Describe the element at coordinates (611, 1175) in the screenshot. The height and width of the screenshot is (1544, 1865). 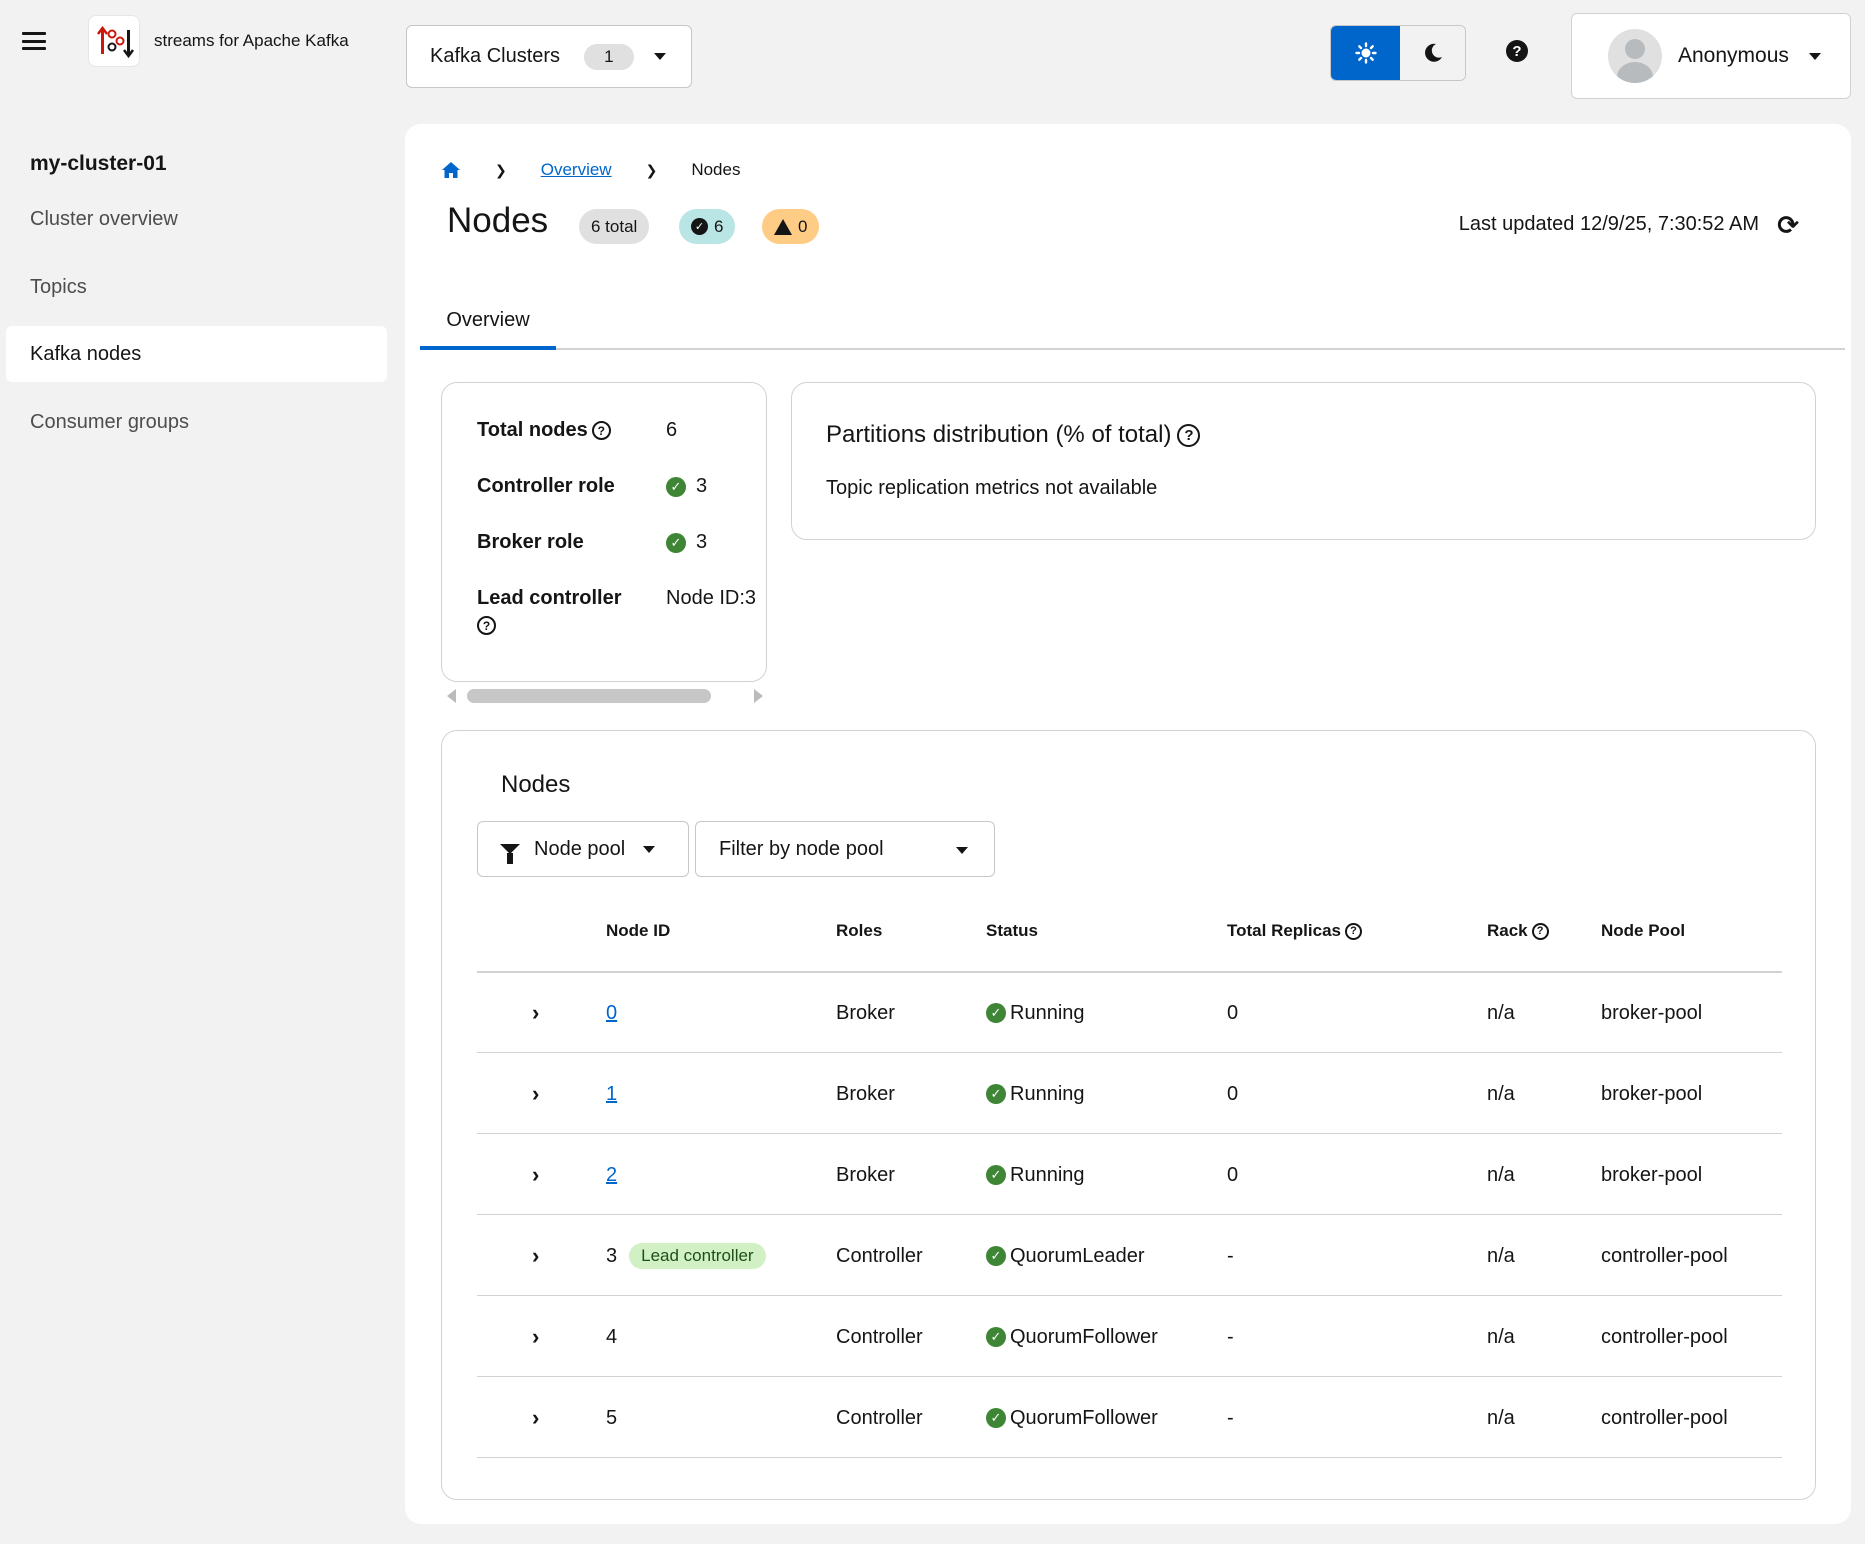
I see `node-id-link: 2` at that location.